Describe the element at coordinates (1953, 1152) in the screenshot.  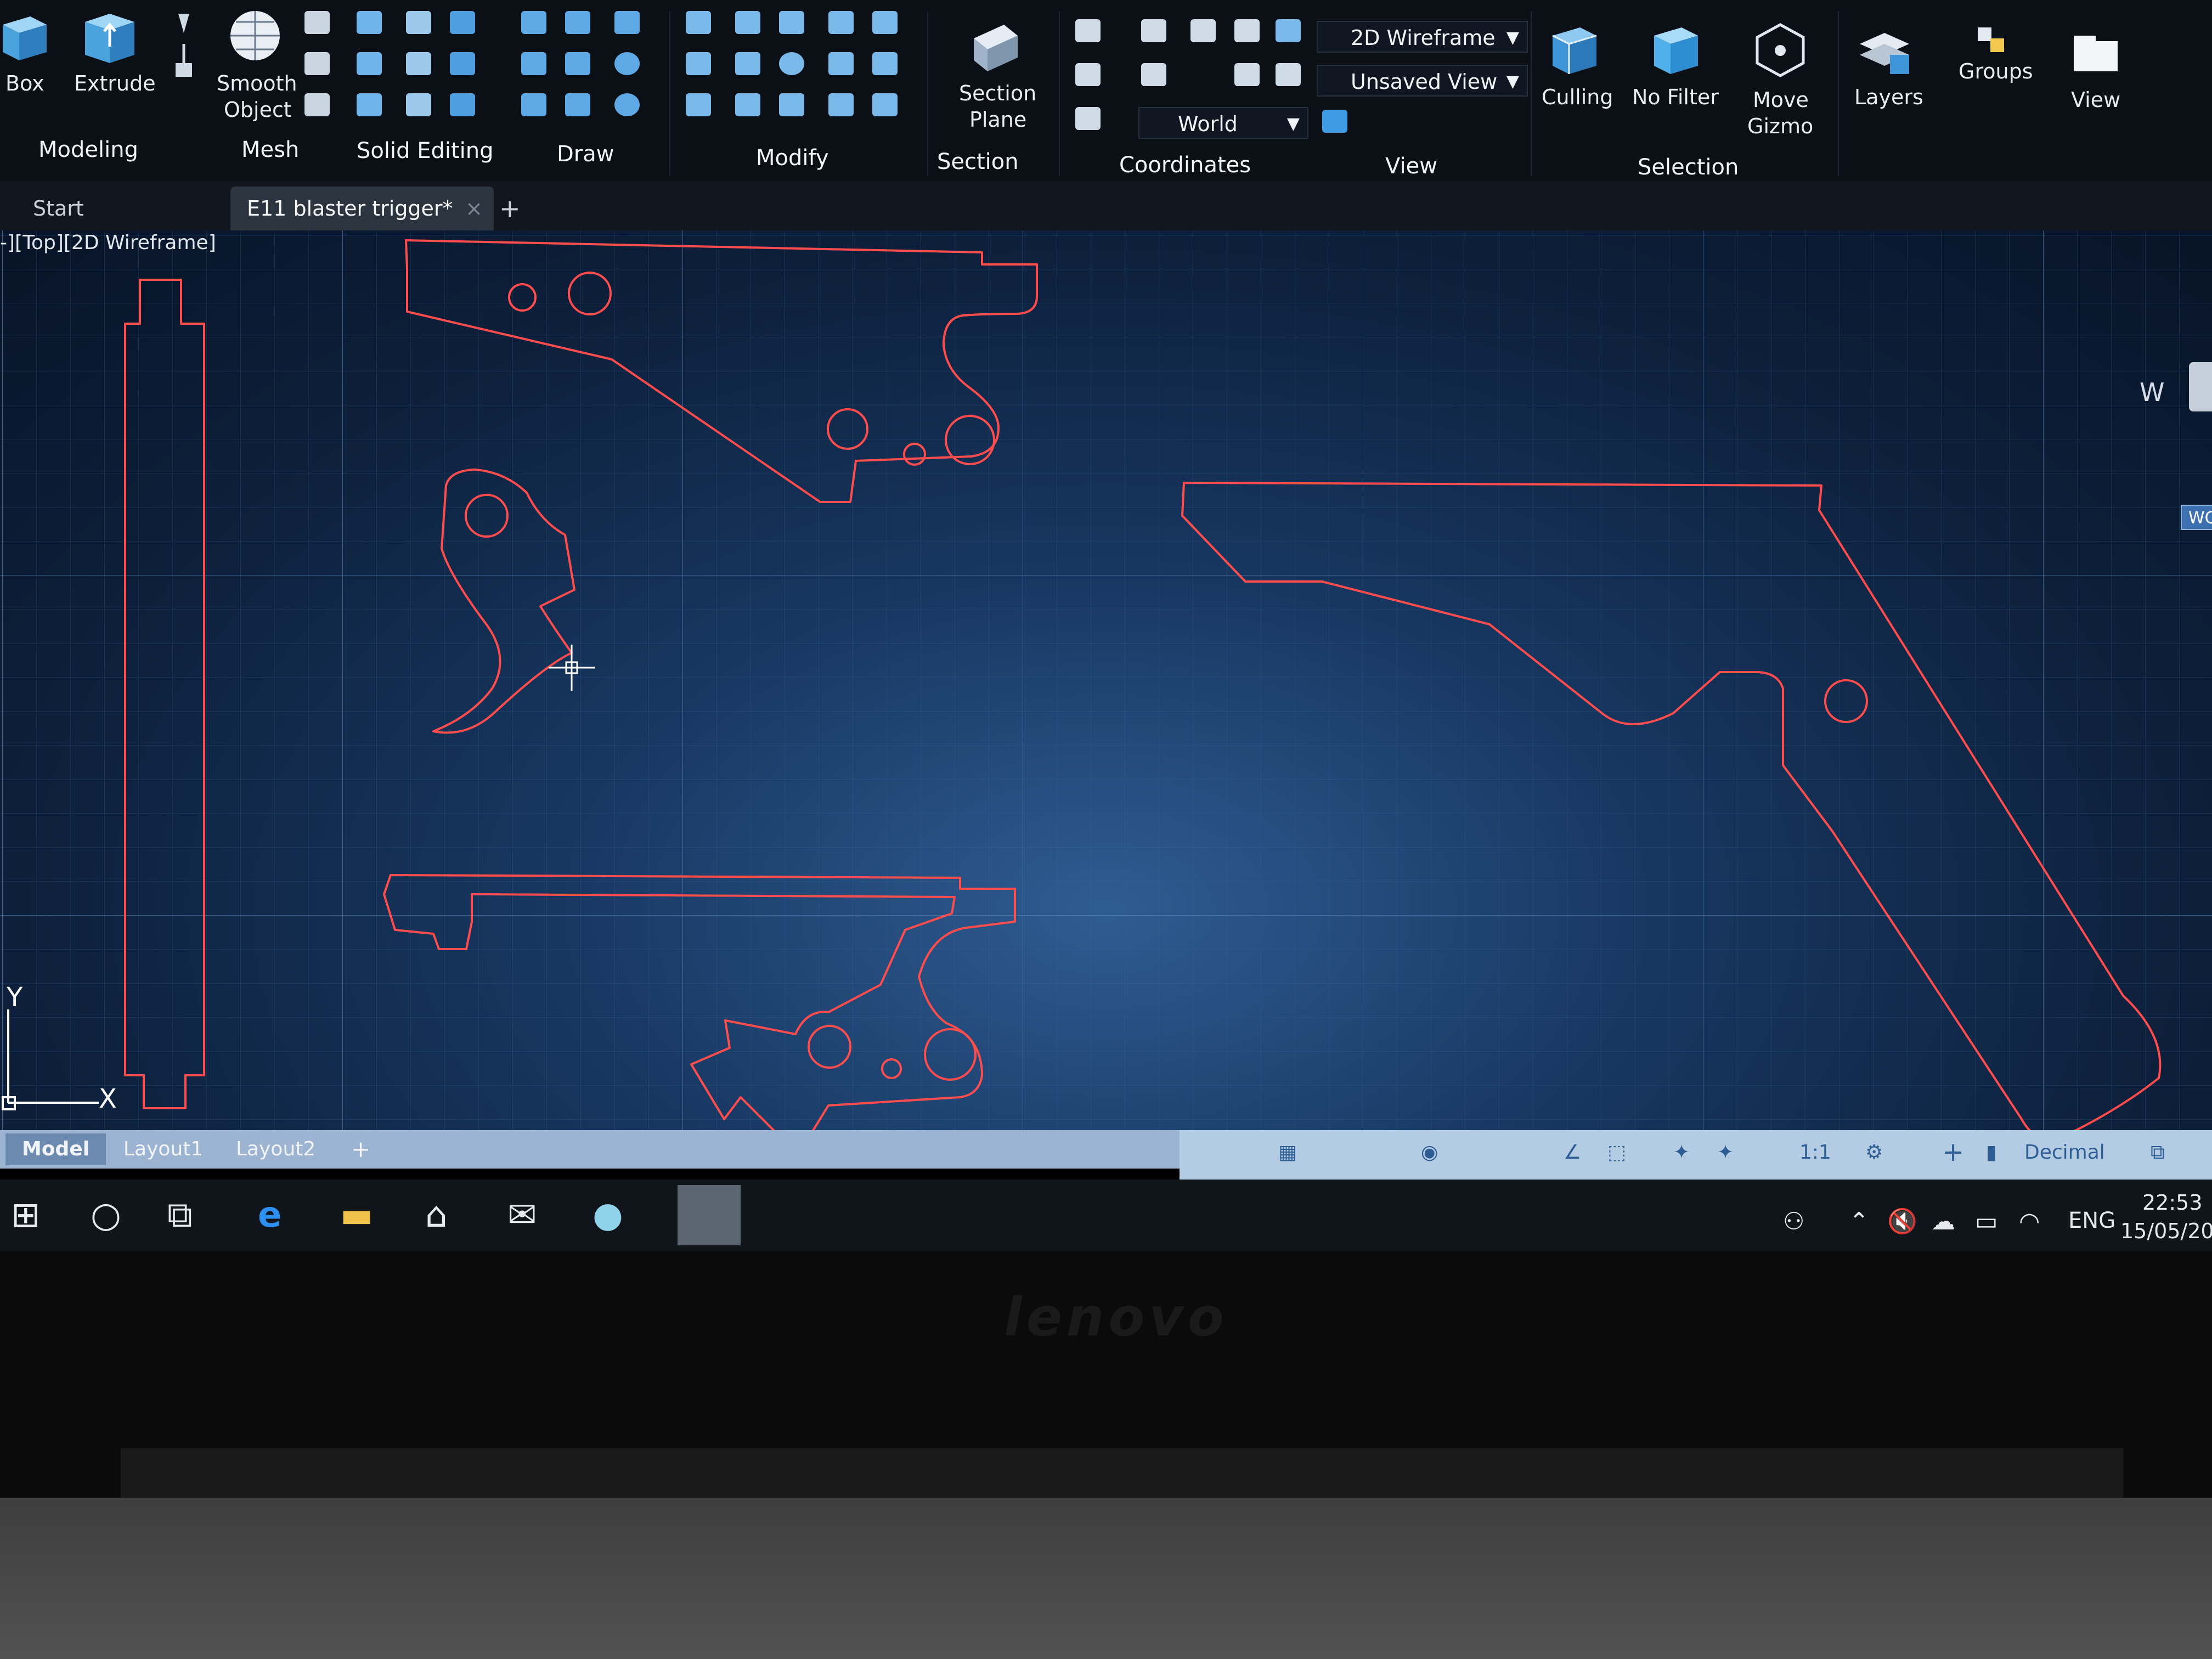
I see `annotation-monitor-icon: +` at that location.